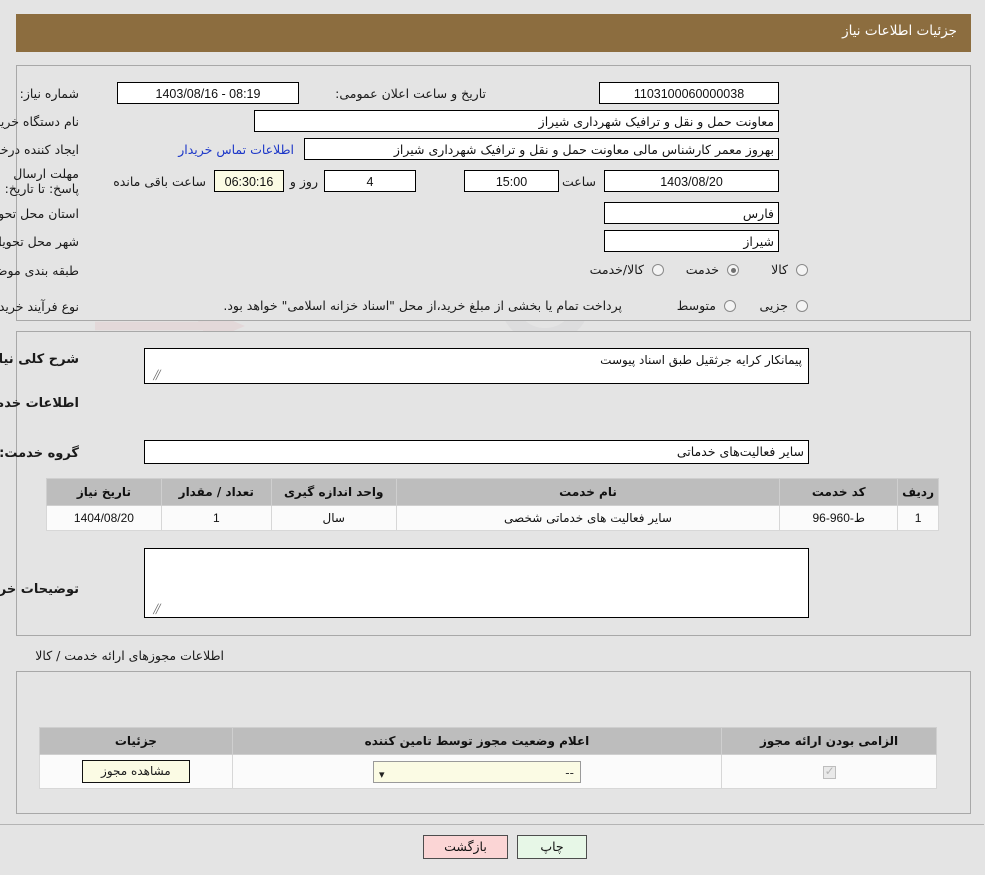  Describe the element at coordinates (692, 213) in the screenshot. I see `province-value: فارس` at that location.